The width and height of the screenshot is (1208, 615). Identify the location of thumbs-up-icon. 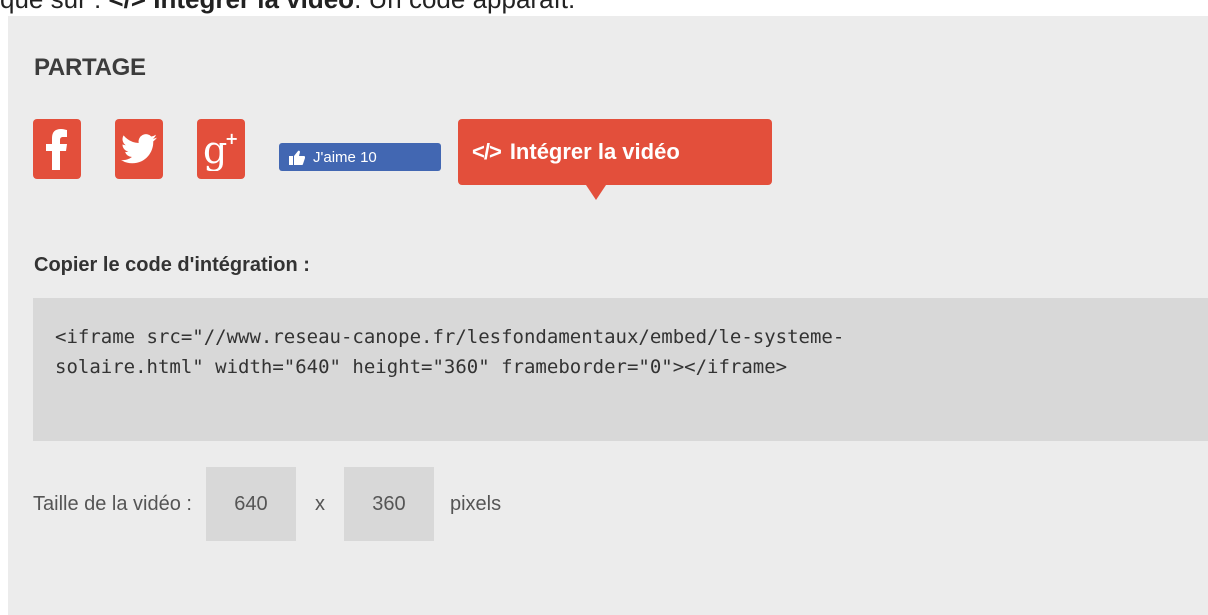
(297, 157).